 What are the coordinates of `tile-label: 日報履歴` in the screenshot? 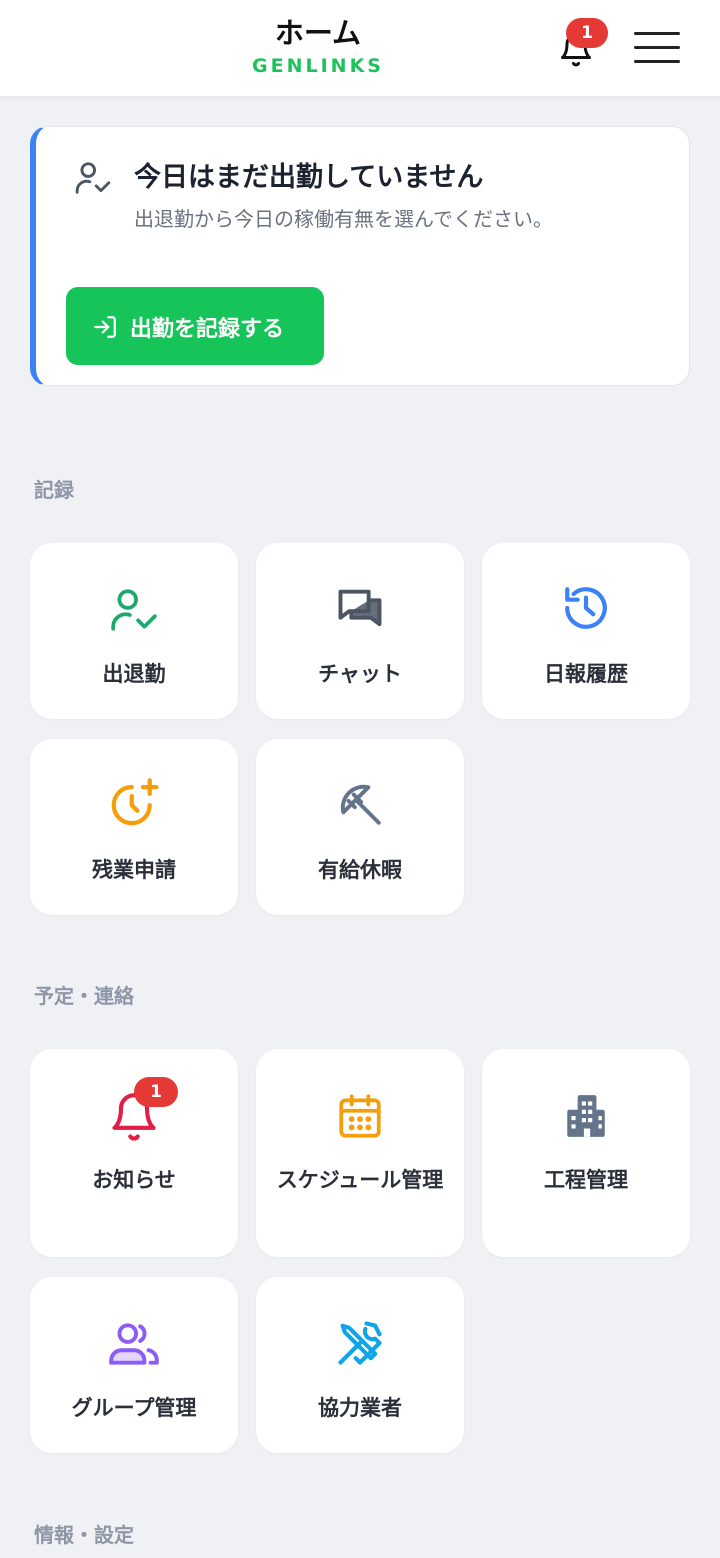 It's located at (586, 674).